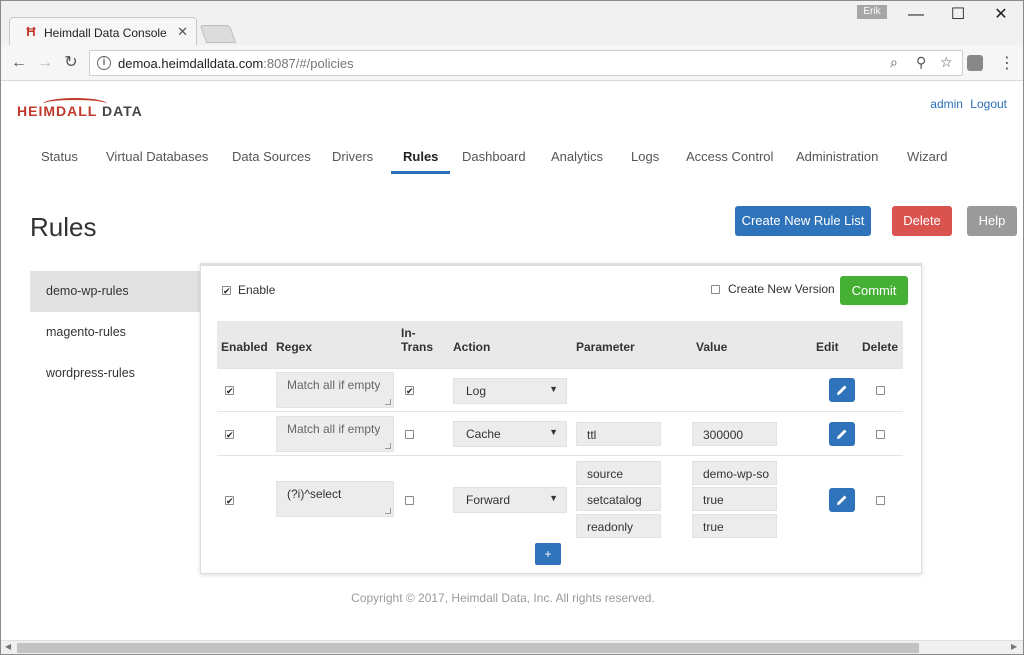 The height and width of the screenshot is (655, 1024). Describe the element at coordinates (294, 347) in the screenshot. I see `col-regex: Regex` at that location.